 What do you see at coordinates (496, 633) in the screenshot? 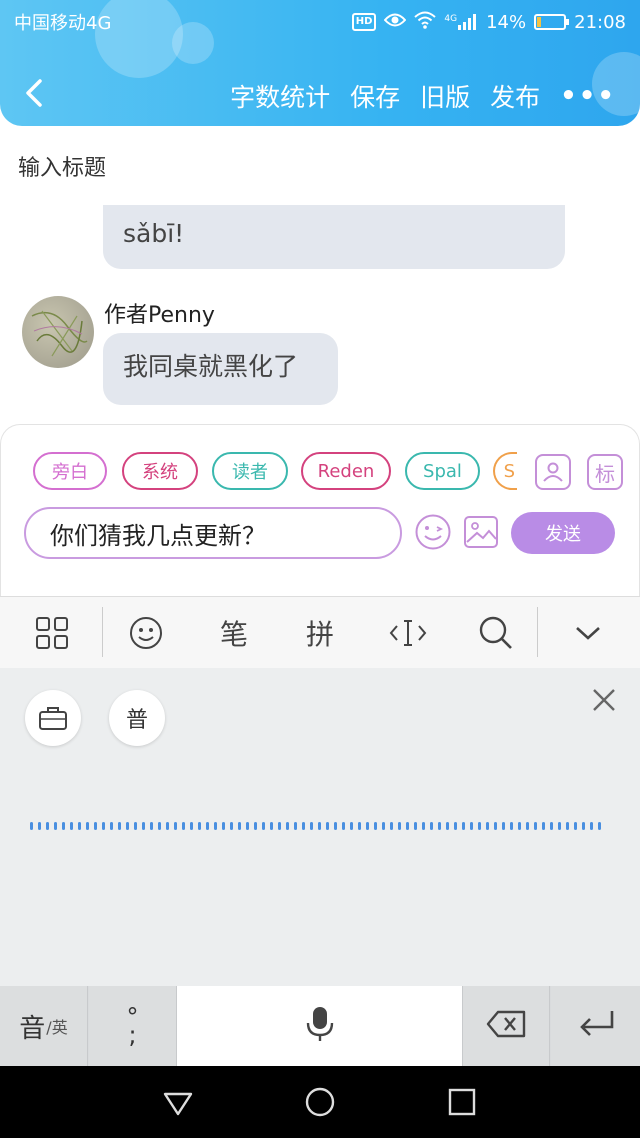
I see `search-icon` at bounding box center [496, 633].